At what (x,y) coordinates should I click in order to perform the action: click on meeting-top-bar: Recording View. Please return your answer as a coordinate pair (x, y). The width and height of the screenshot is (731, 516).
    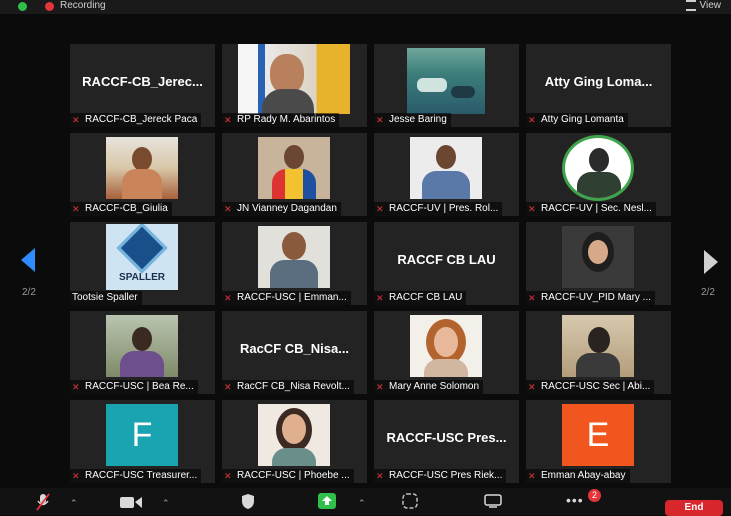
    Looking at the image, I should click on (365, 7).